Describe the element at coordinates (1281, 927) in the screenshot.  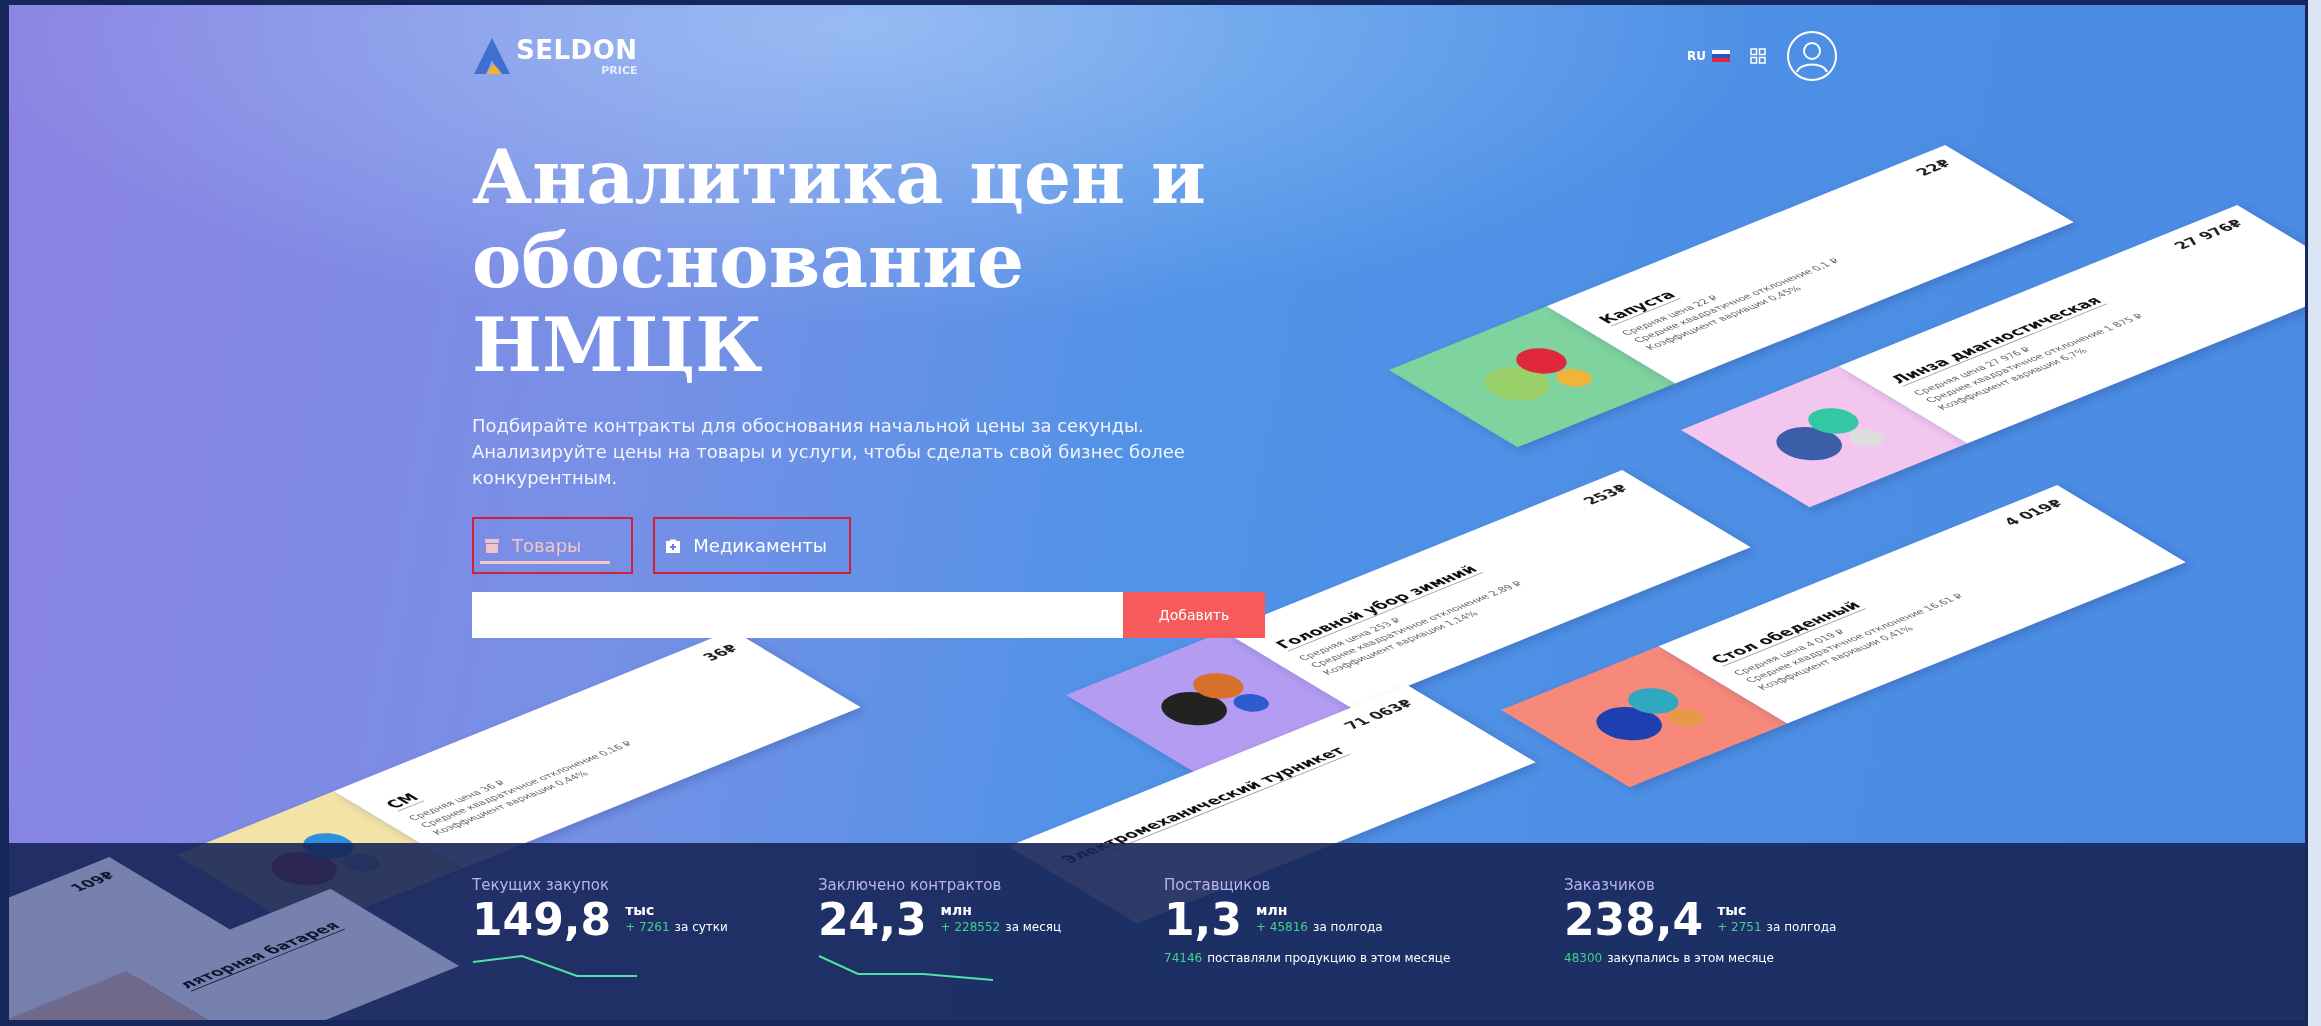
I see `stat-delta: + 45816` at that location.